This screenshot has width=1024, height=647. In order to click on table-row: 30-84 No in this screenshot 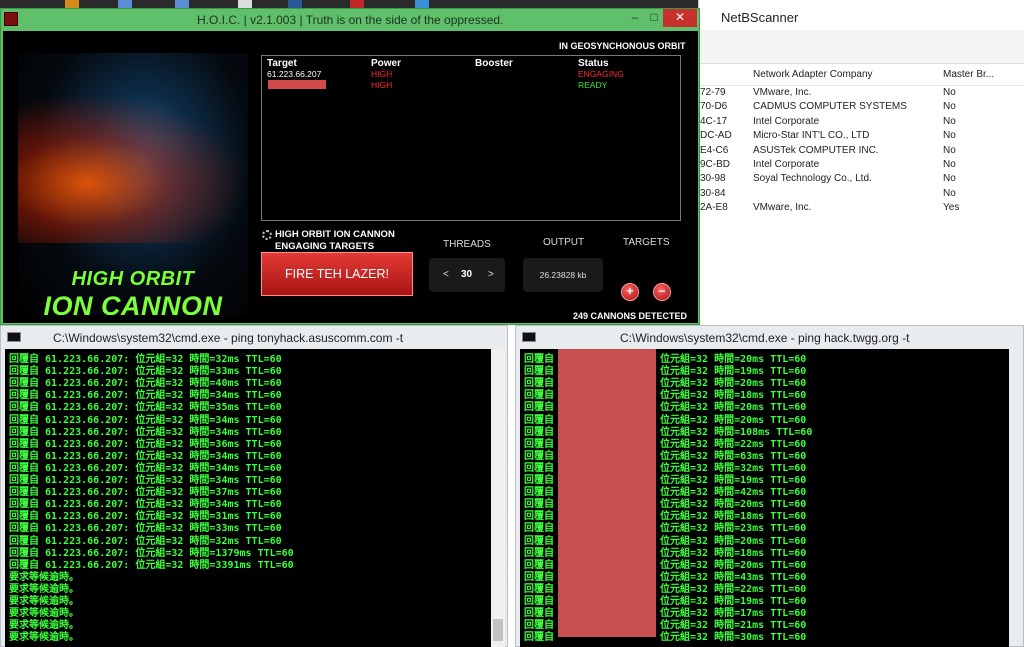, I will do `click(861, 194)`.